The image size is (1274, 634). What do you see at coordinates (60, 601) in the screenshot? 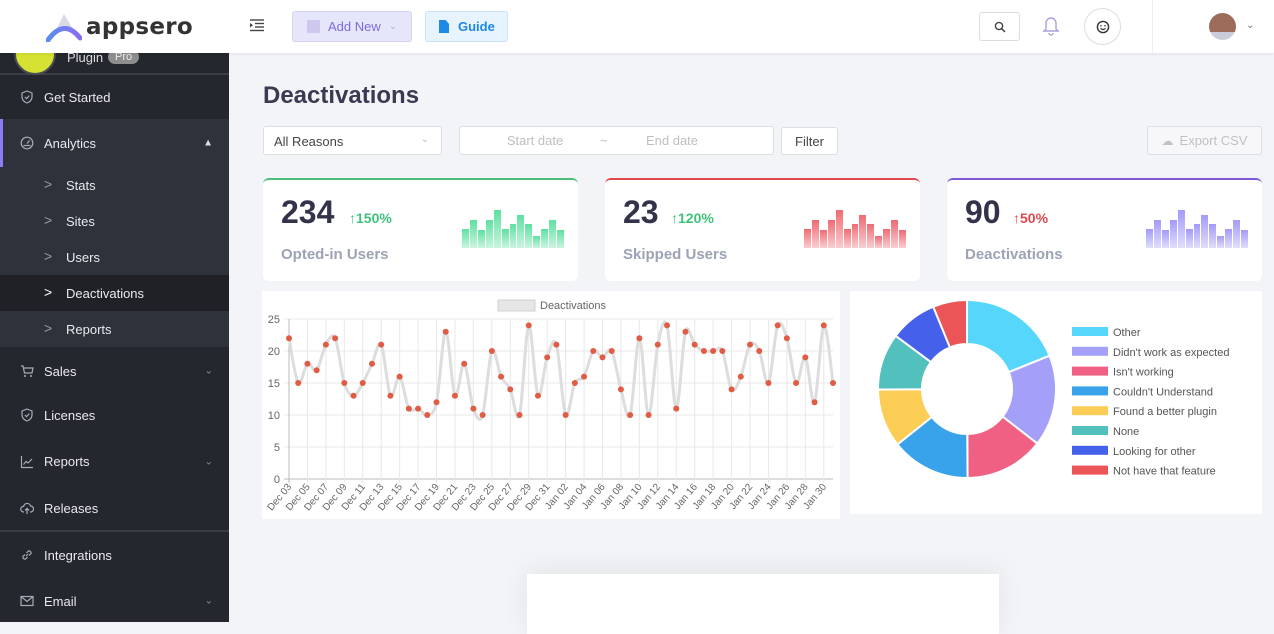
I see `sidebar-item-label: Email` at bounding box center [60, 601].